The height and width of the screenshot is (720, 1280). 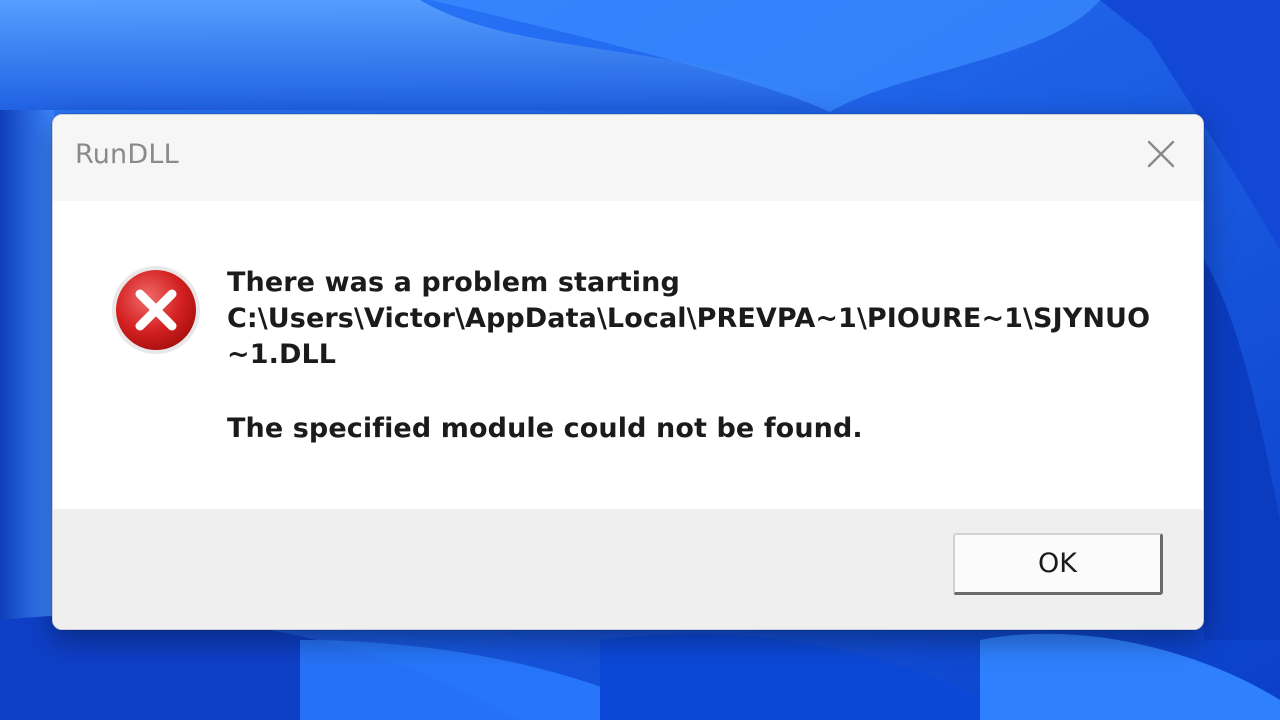 What do you see at coordinates (127, 154) in the screenshot?
I see `dialog-title: RunDLL` at bounding box center [127, 154].